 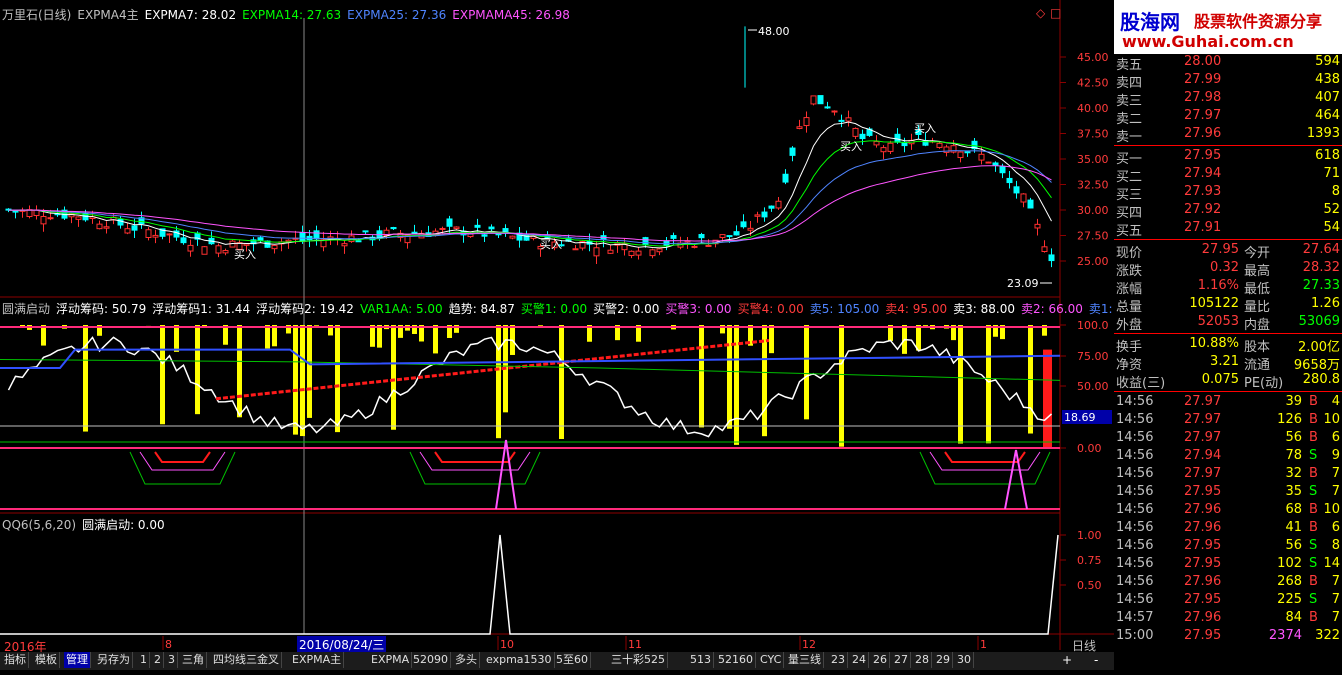 What do you see at coordinates (1293, 545) in the screenshot?
I see `tick-volume: 56` at bounding box center [1293, 545].